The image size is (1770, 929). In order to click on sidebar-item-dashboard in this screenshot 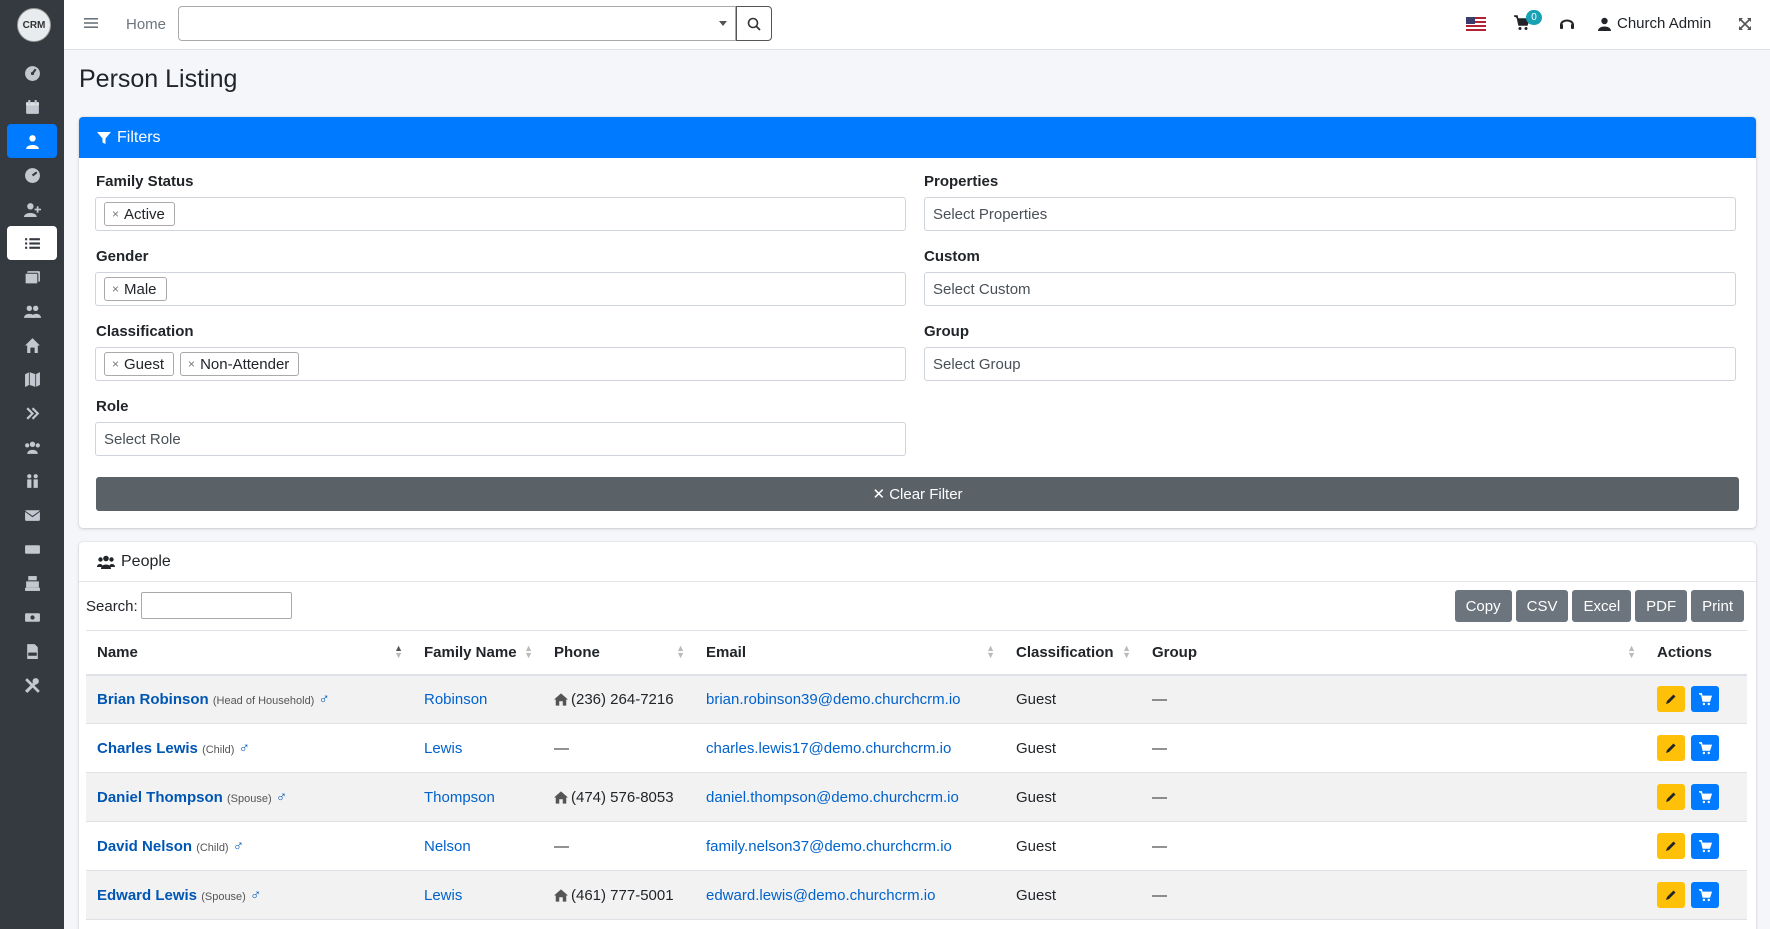, I will do `click(32, 73)`.